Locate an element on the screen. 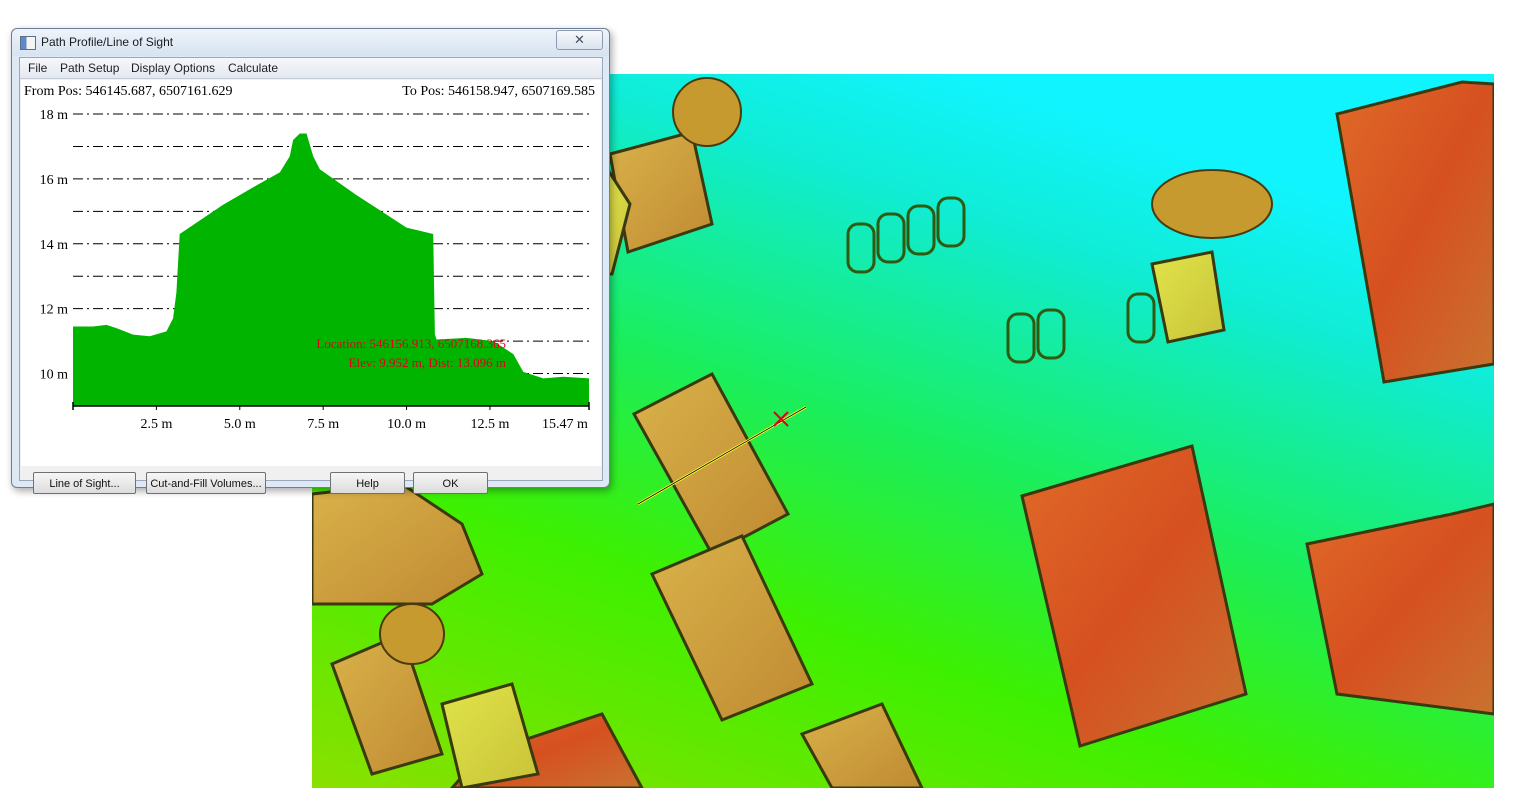  menu-path-setup: Path Setup is located at coordinates (89, 68).